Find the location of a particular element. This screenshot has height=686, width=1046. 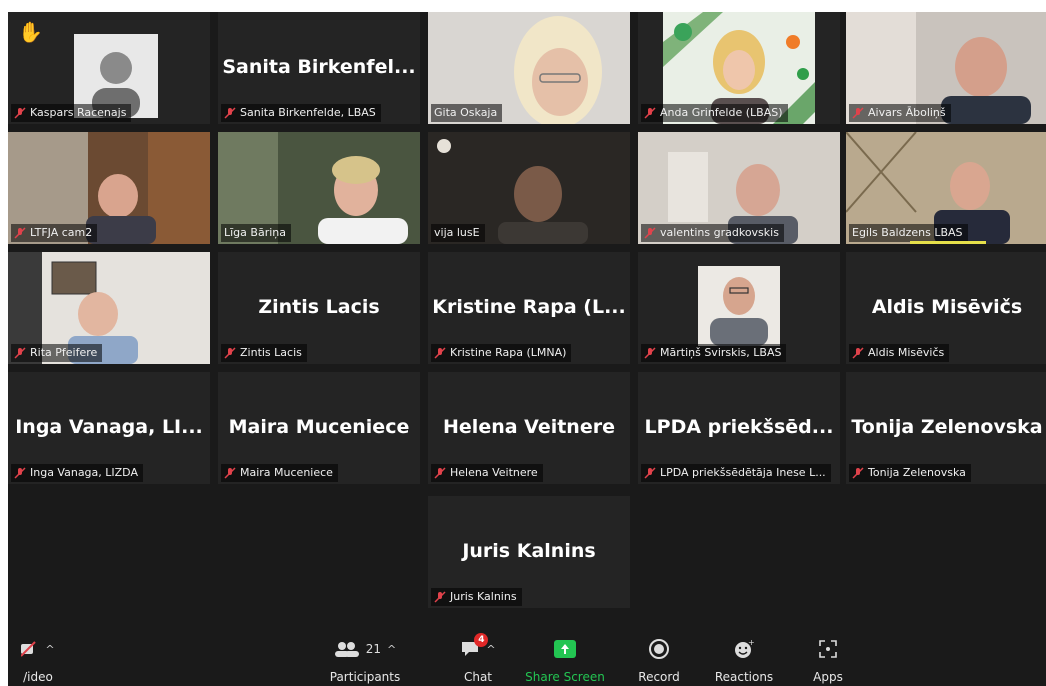

name-label: Zintis Lacis is located at coordinates (264, 353).